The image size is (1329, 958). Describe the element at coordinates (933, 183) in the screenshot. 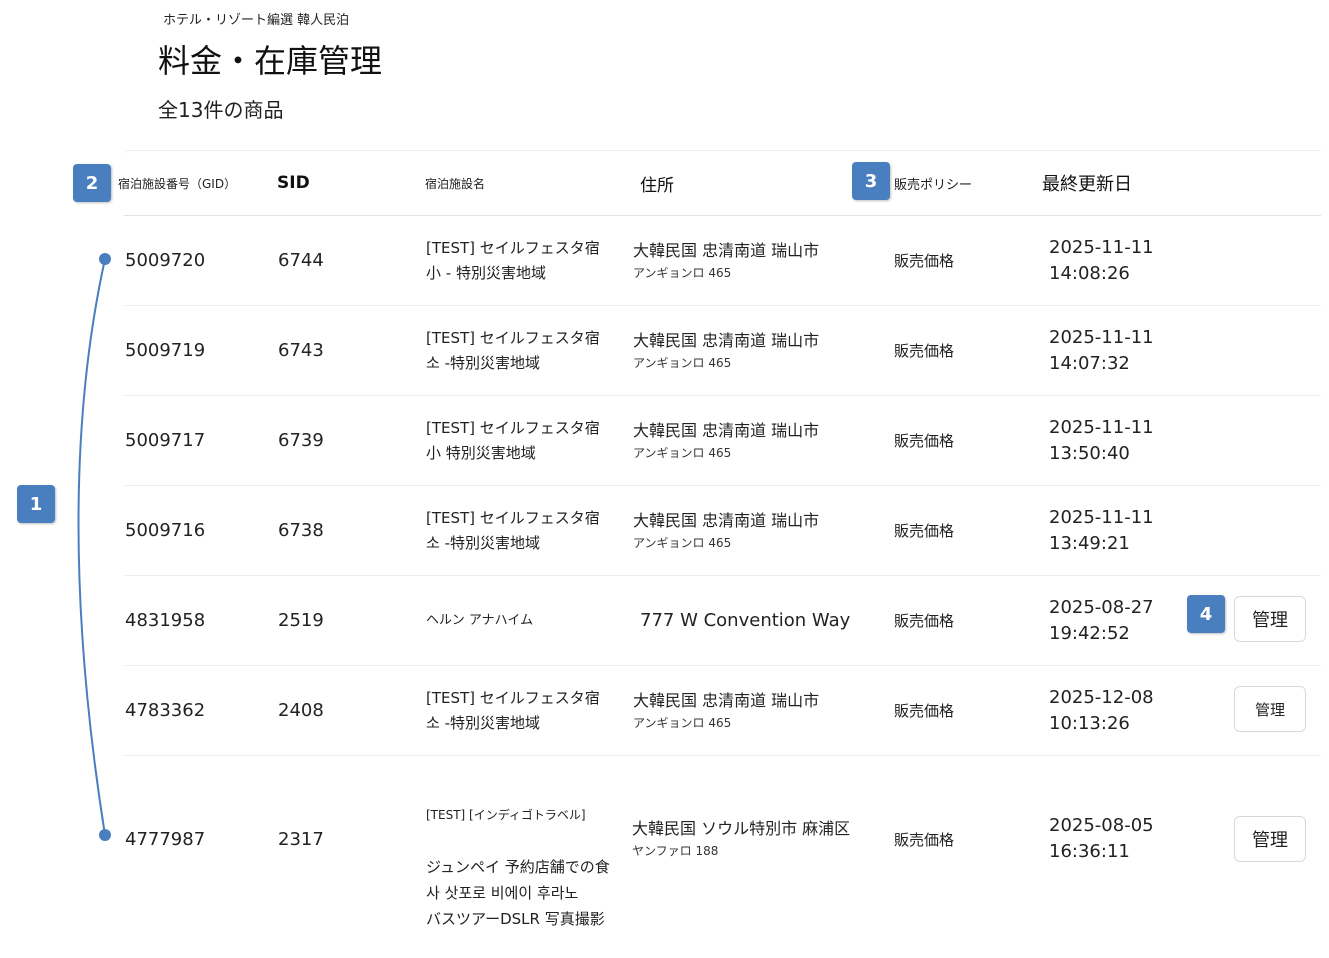

I see `column-header-policy: 販売ポリシー` at that location.